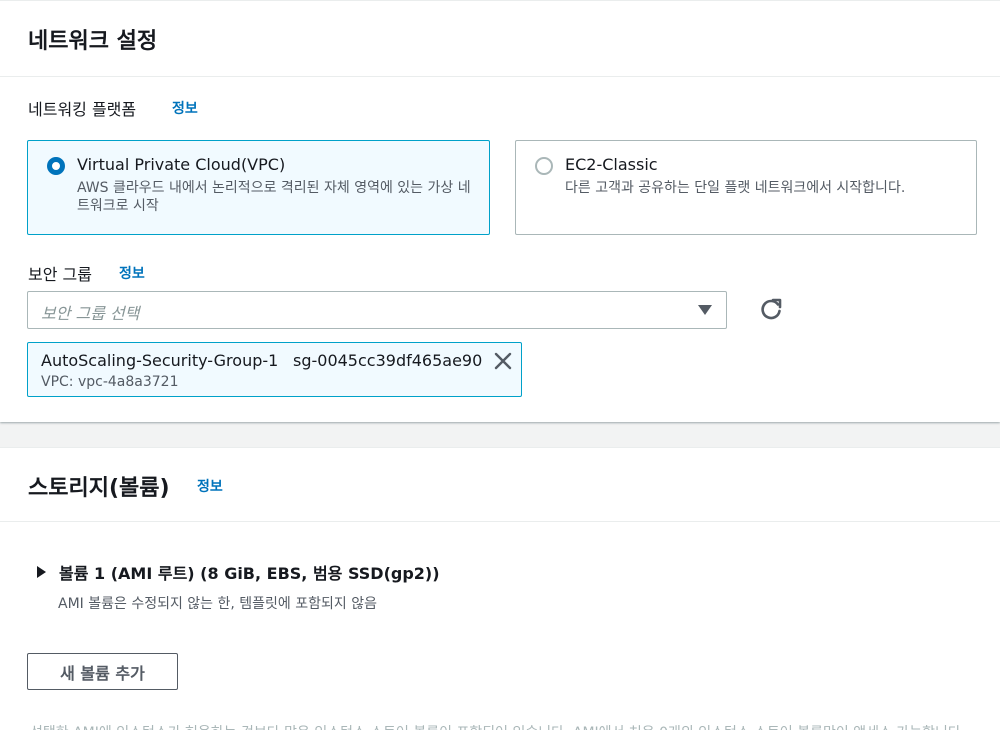  What do you see at coordinates (611, 164) in the screenshot?
I see `ec2-classic-option-title: EC2-Classic` at bounding box center [611, 164].